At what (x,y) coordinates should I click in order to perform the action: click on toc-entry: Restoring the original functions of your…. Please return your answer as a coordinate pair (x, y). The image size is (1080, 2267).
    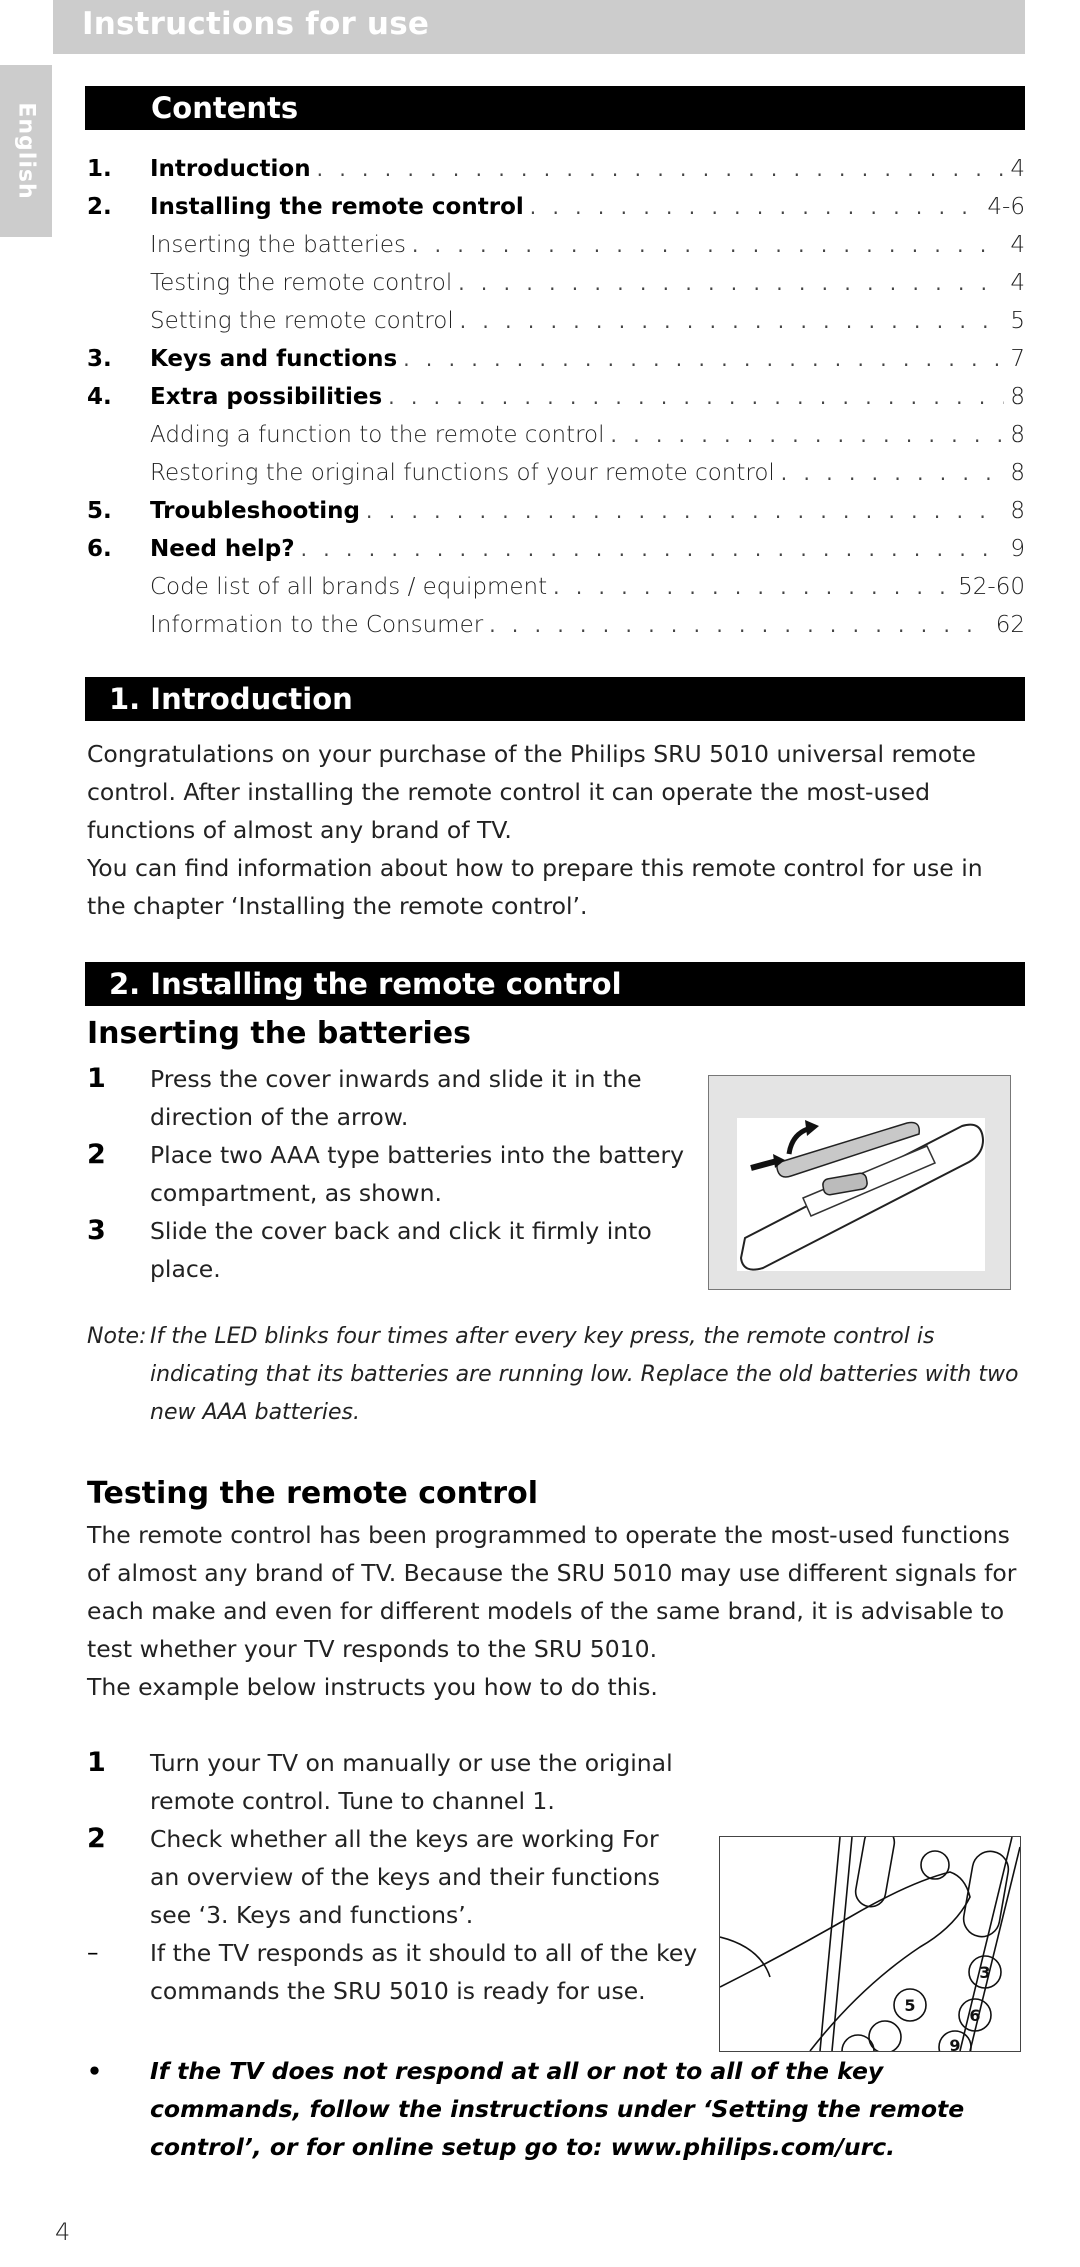
    Looking at the image, I should click on (556, 473).